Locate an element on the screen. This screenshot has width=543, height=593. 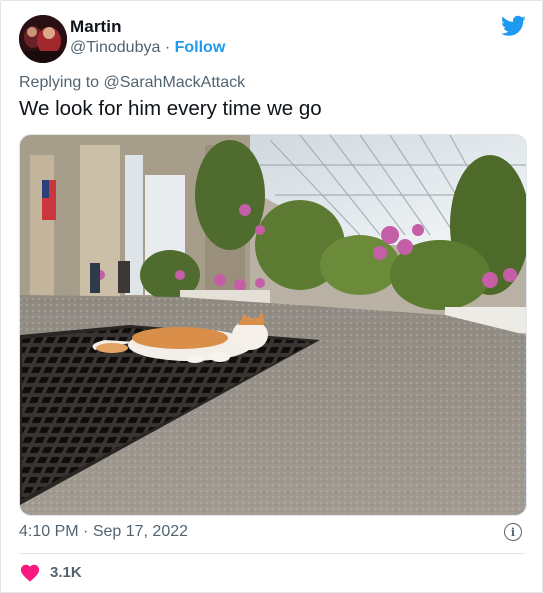
divider is located at coordinates (272, 553).